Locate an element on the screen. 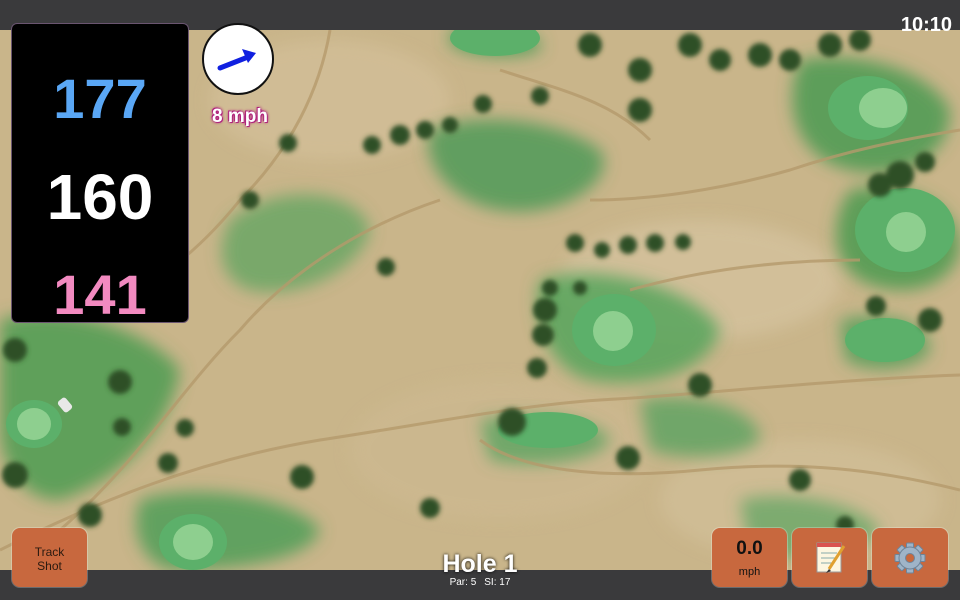 The height and width of the screenshot is (600, 960). back-distance: 177 is located at coordinates (100, 98).